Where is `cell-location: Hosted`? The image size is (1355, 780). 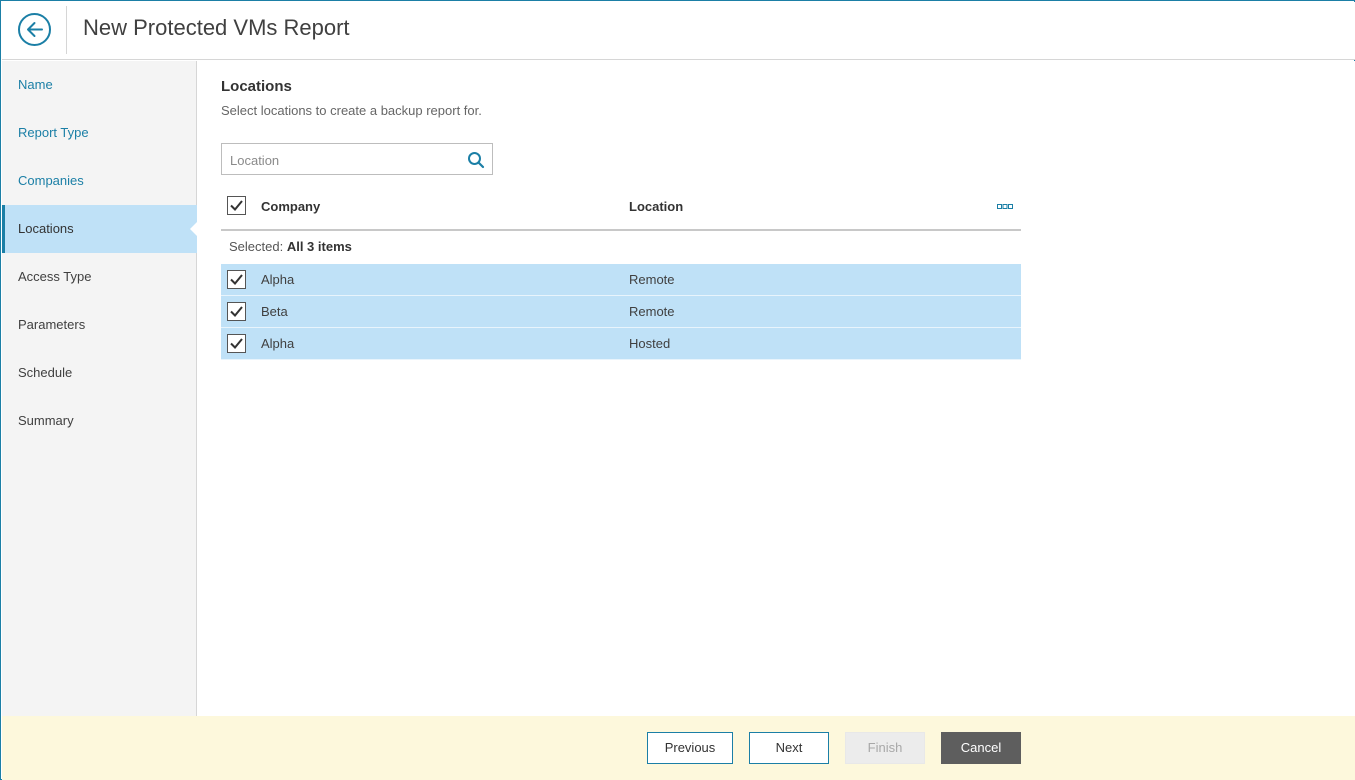 cell-location: Hosted is located at coordinates (650, 343).